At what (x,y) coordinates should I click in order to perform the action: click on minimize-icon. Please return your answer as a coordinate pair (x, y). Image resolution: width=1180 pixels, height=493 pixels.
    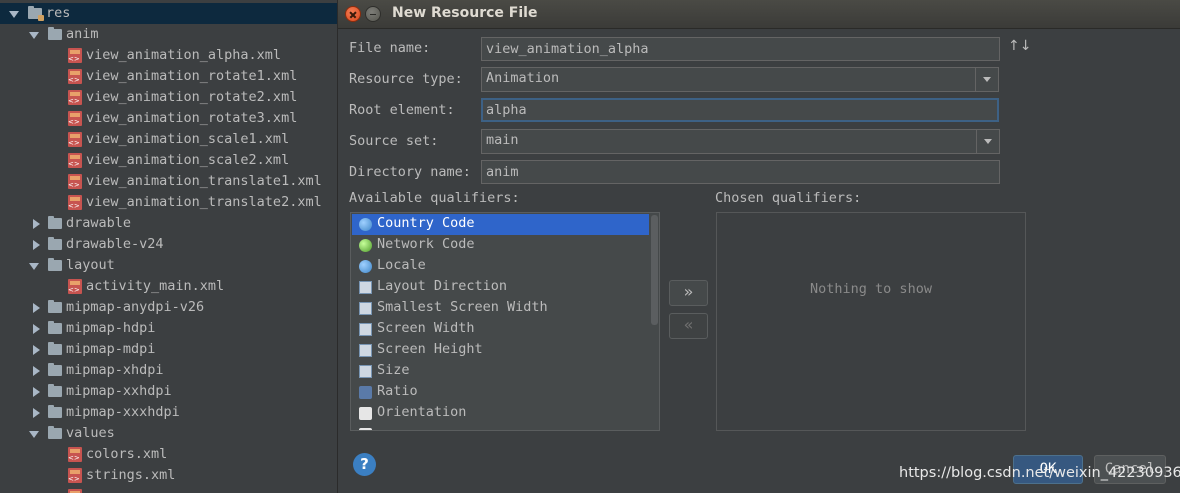
    Looking at the image, I should click on (373, 14).